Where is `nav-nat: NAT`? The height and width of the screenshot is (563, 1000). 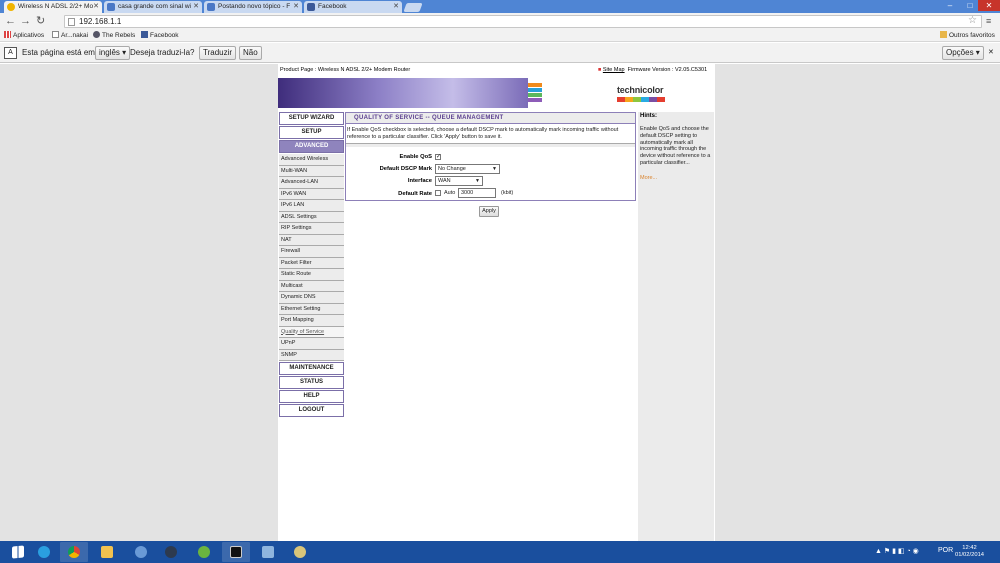
nav-nat: NAT is located at coordinates (311, 240).